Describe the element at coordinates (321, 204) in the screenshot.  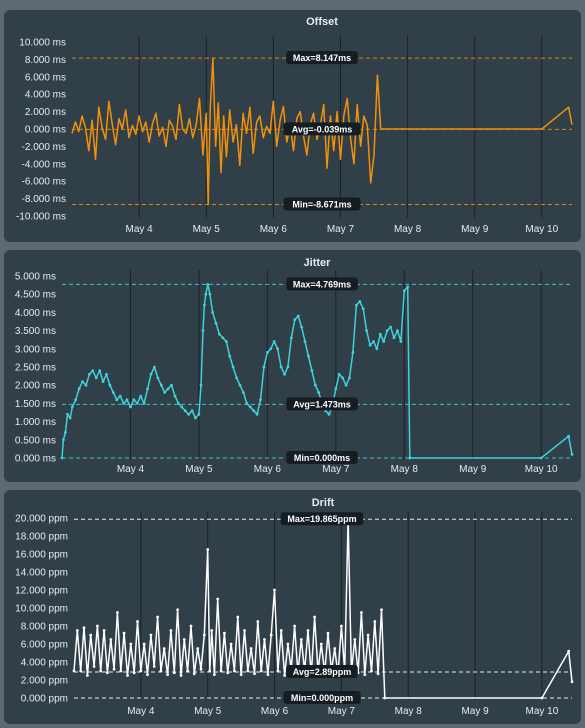
I see `reference-label: Min=-8.671ms` at that location.